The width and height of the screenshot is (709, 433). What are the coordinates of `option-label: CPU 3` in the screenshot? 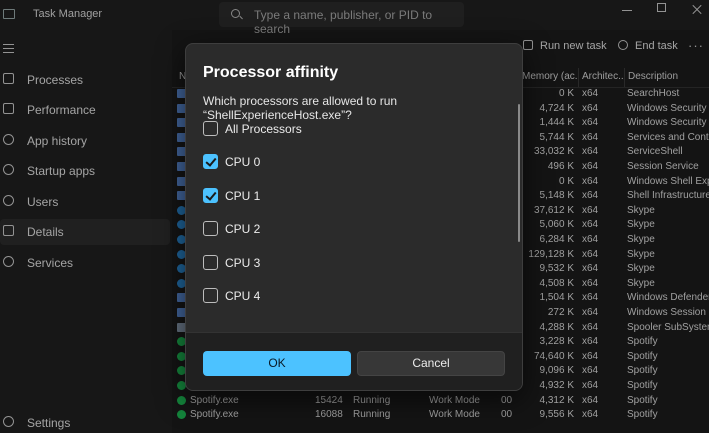 It's located at (243, 263).